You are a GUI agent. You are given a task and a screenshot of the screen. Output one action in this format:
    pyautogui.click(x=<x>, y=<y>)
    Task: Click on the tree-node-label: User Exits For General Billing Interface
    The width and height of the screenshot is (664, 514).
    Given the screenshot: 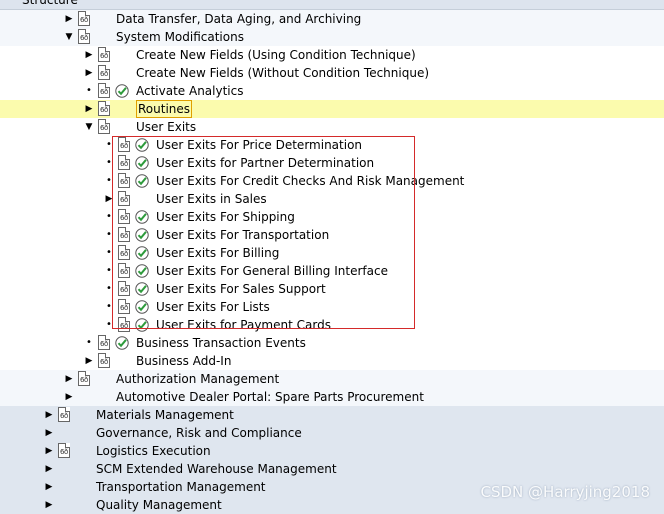 What is the action you would take?
    pyautogui.click(x=272, y=271)
    